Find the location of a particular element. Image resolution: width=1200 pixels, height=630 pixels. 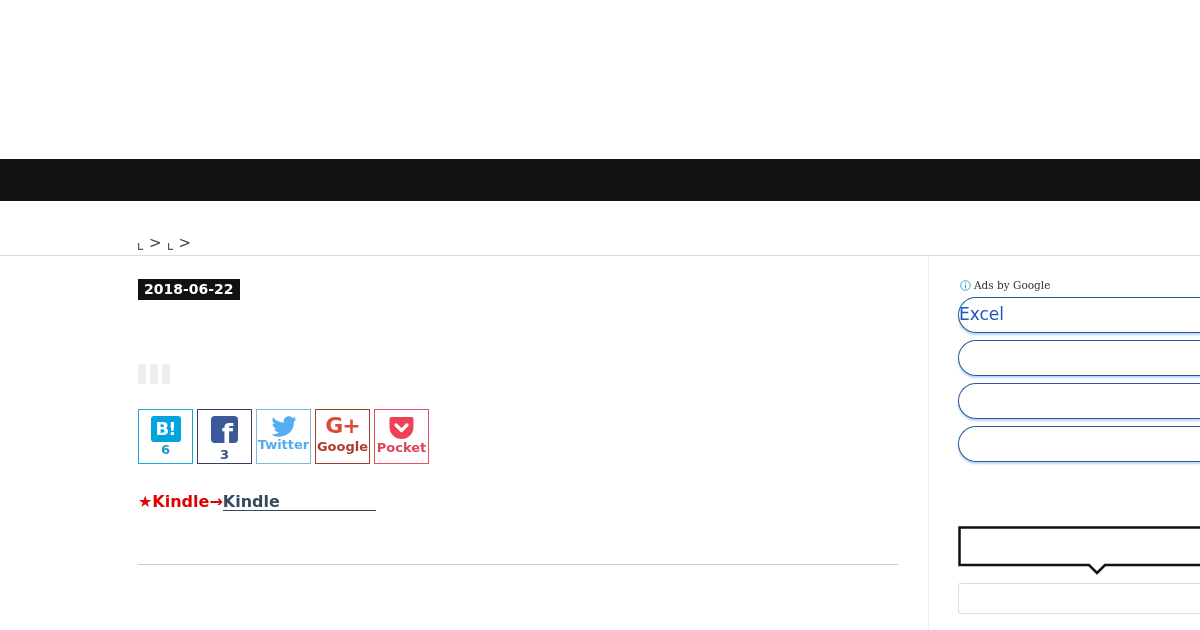

share-button: f 3 is located at coordinates (224, 436).